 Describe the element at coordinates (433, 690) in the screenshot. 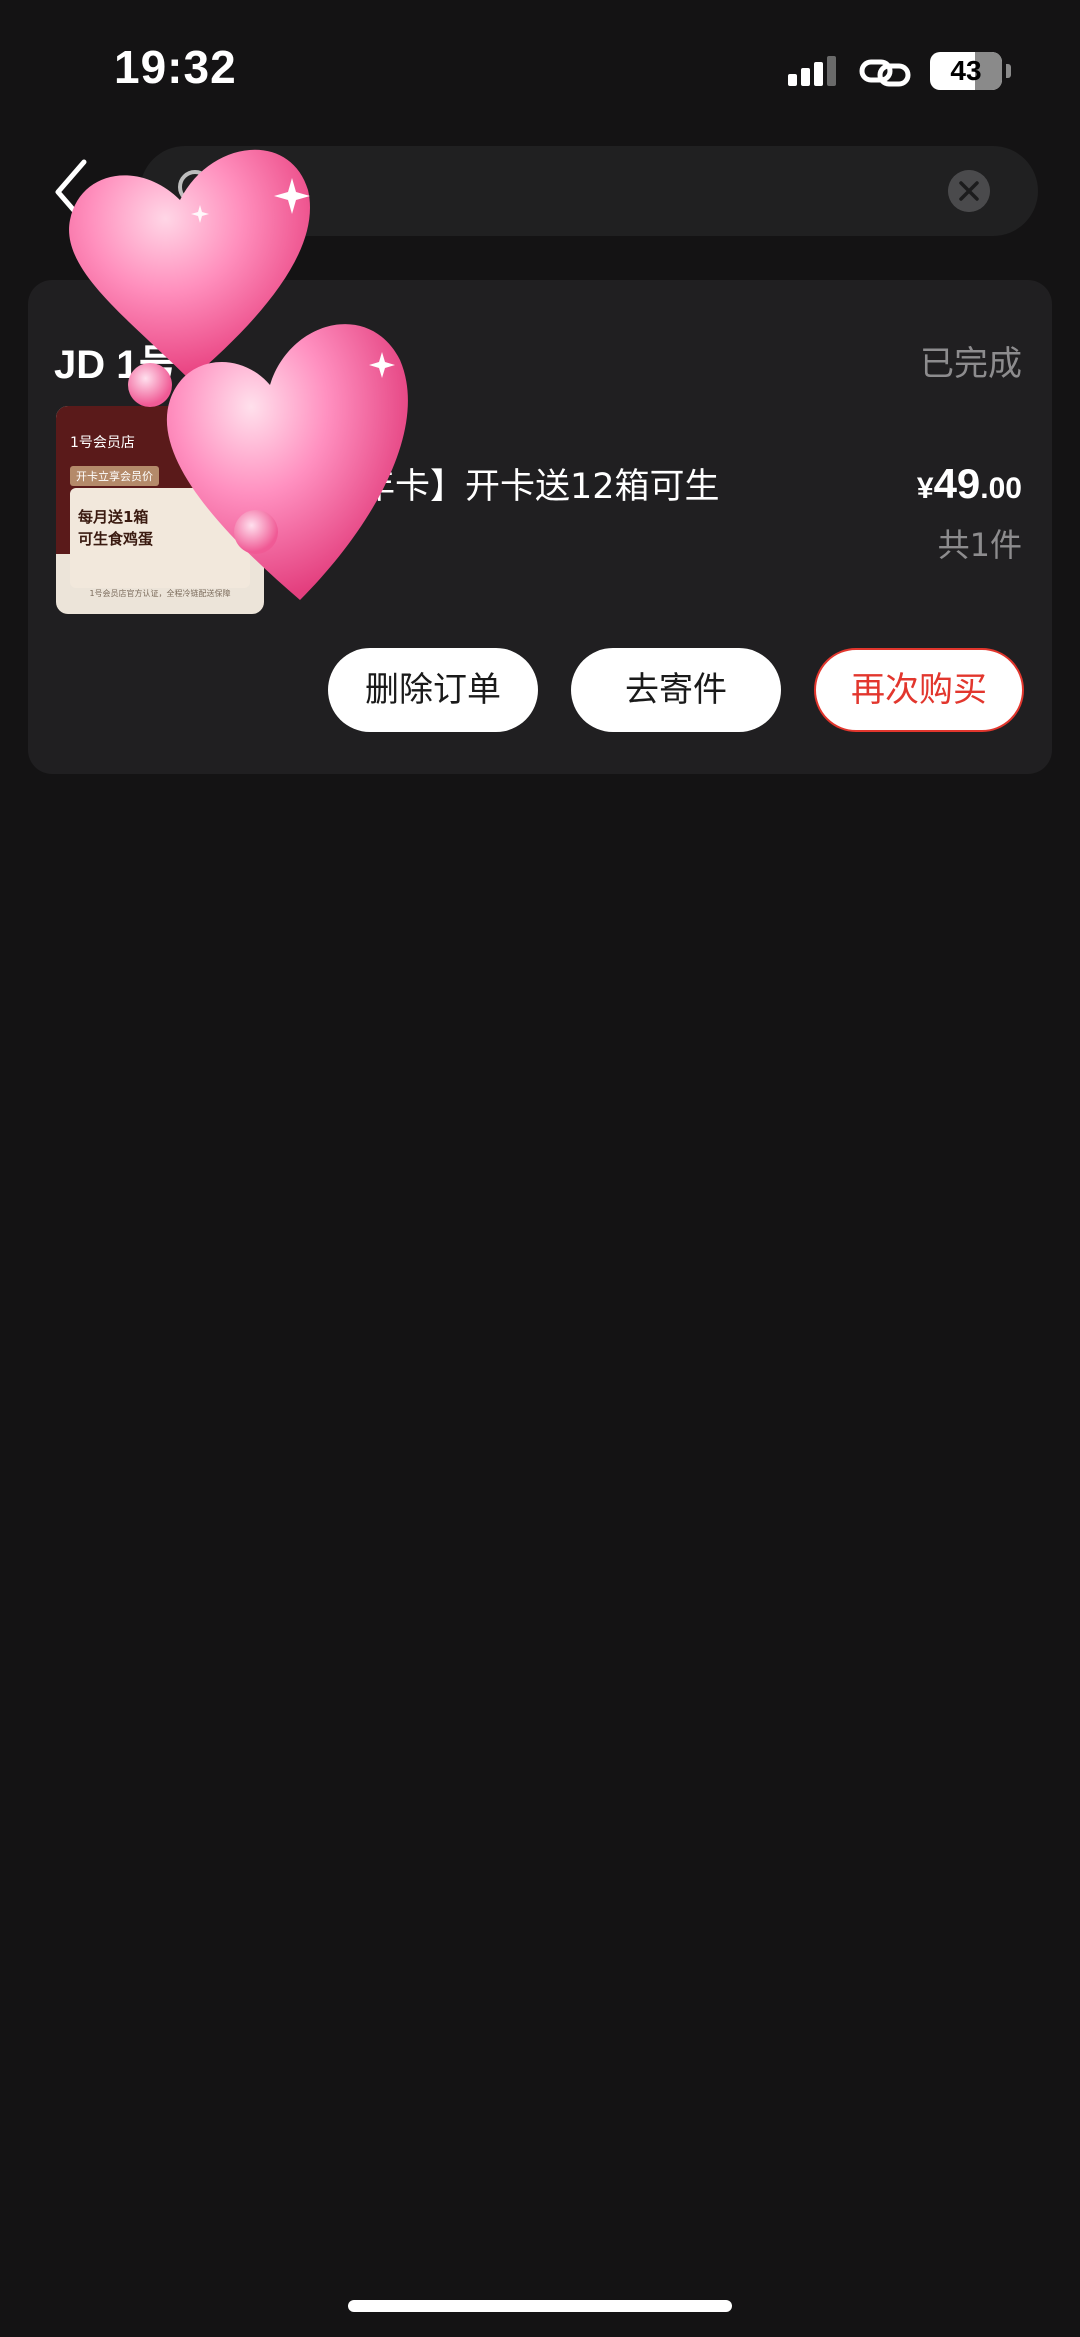

I see `delete-order-button: 删除订单` at that location.